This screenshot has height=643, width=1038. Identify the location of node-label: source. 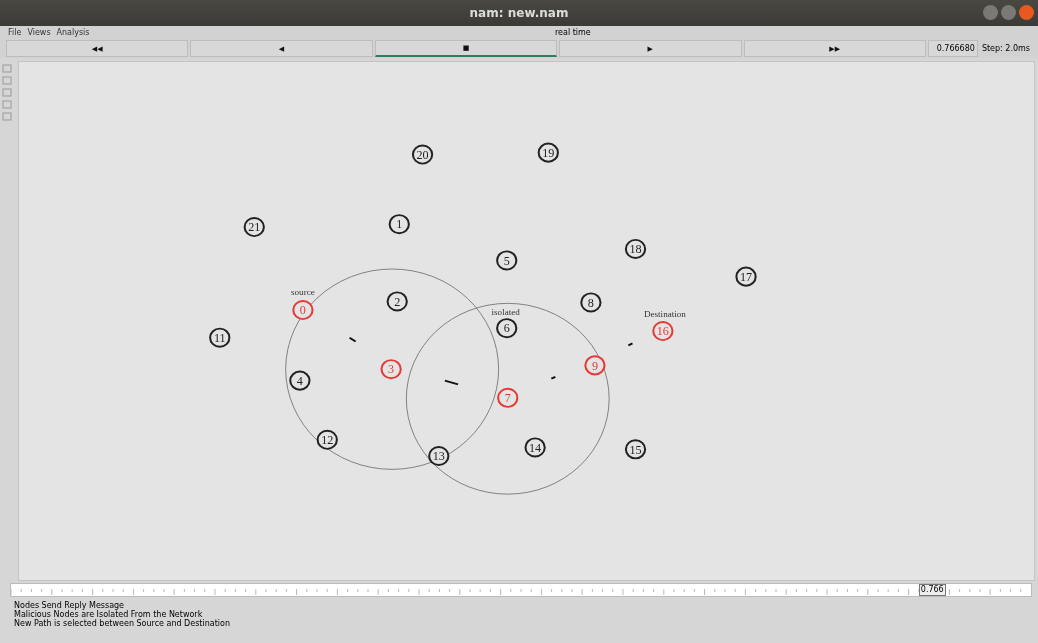
(303, 292).